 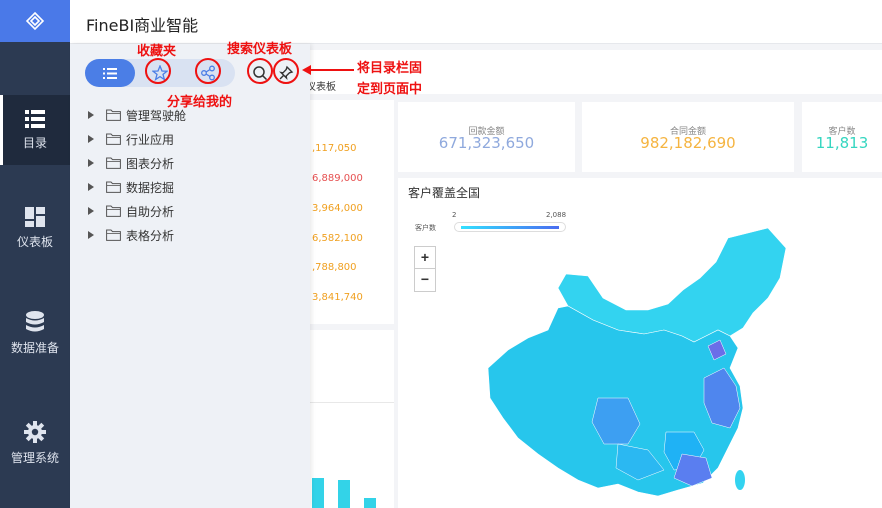 What do you see at coordinates (34, 142) in the screenshot?
I see `nav-label-catalog: 目录` at bounding box center [34, 142].